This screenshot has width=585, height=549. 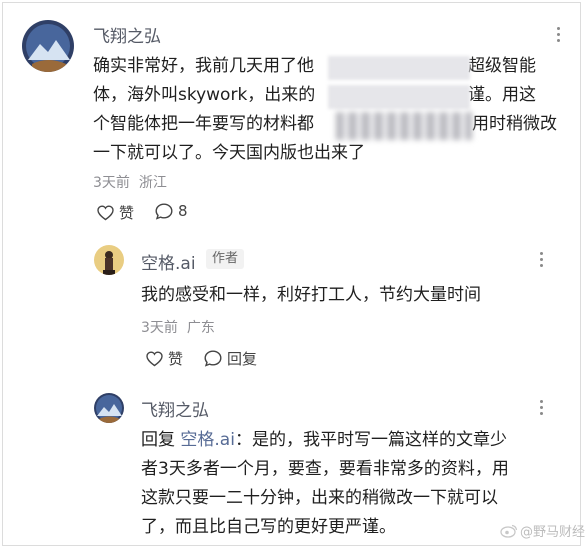 I want to click on comment-text-line-2b: 谨。用这, so click(x=502, y=95).